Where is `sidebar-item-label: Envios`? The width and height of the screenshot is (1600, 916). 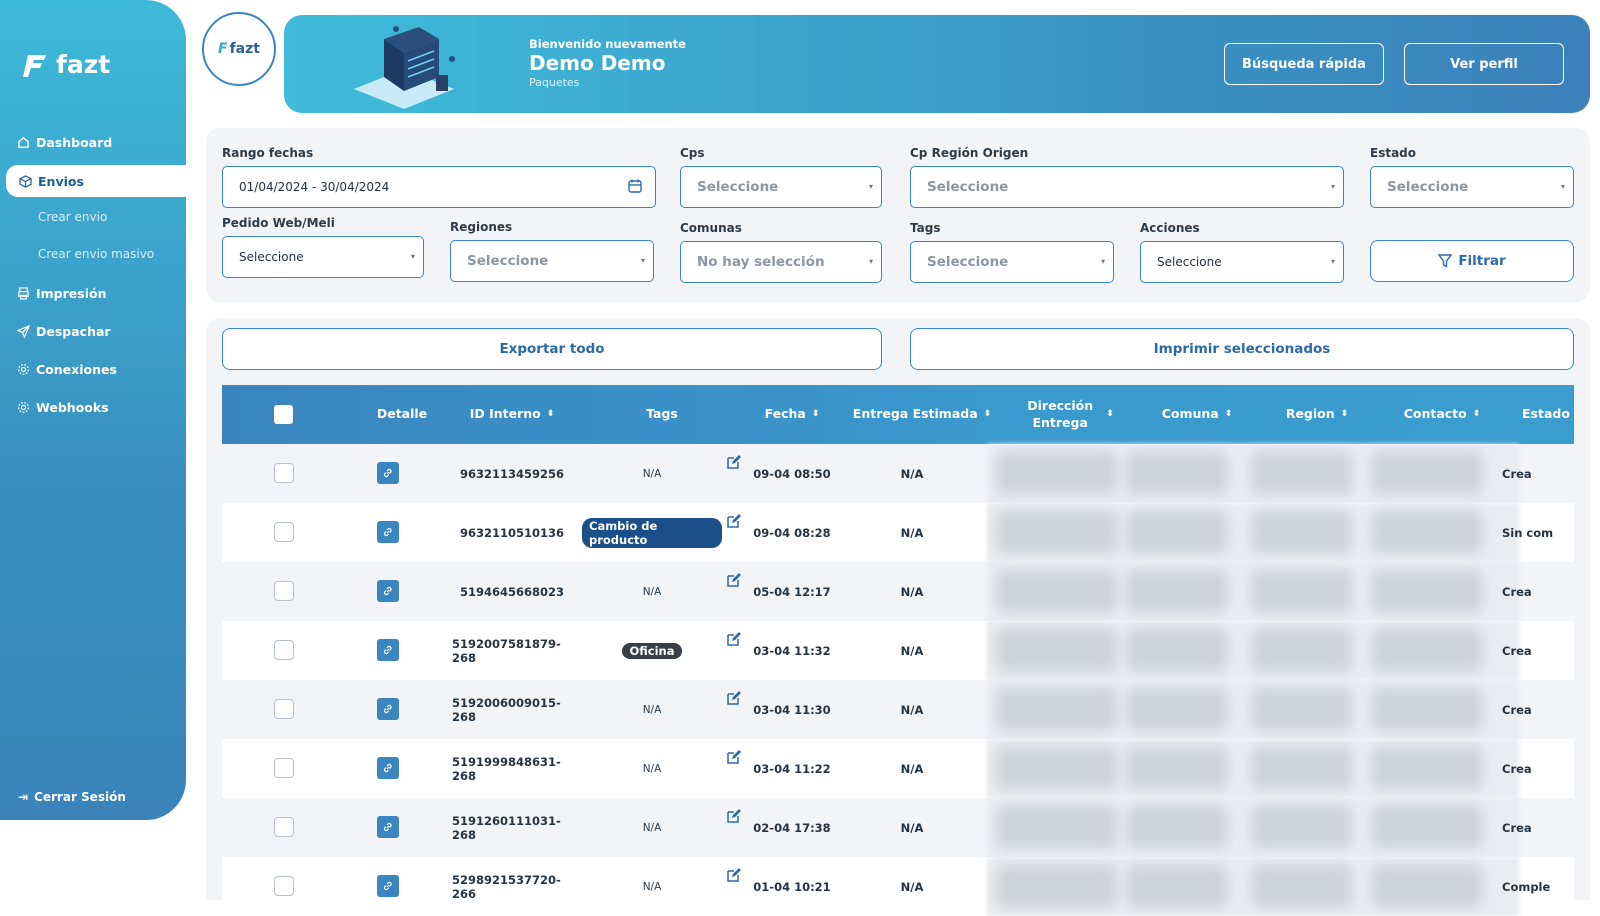 sidebar-item-label: Envios is located at coordinates (61, 181).